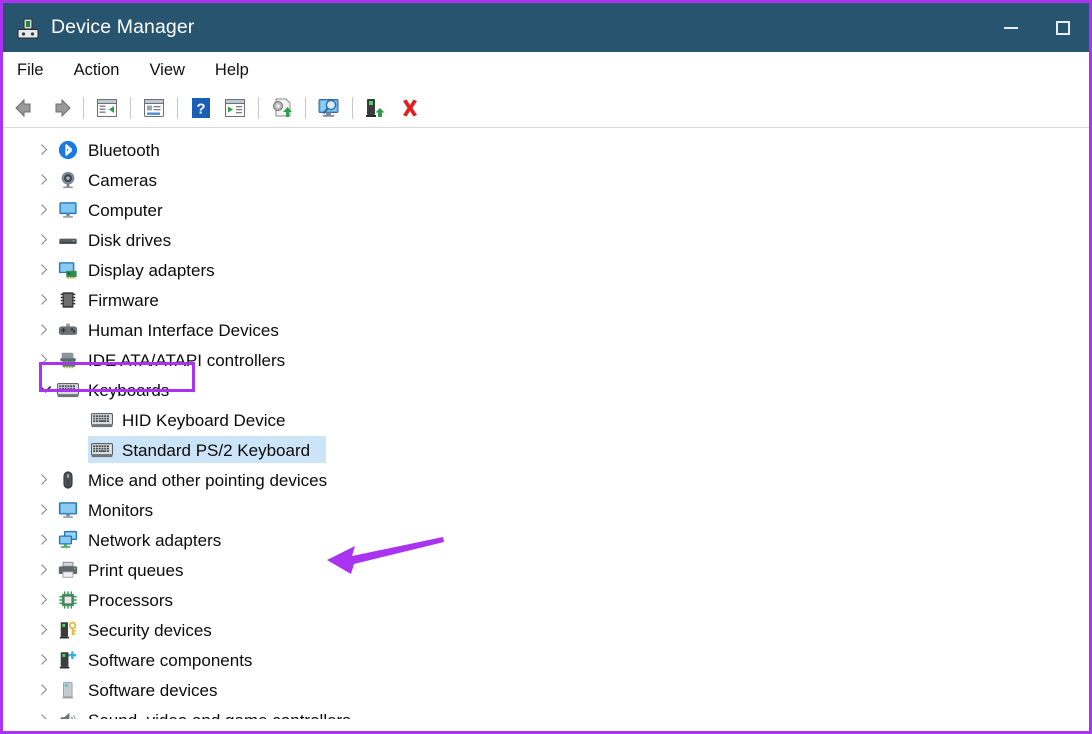 This screenshot has height=734, width=1092. Describe the element at coordinates (546, 660) in the screenshot. I see `tree-item-software-components: Software components` at that location.